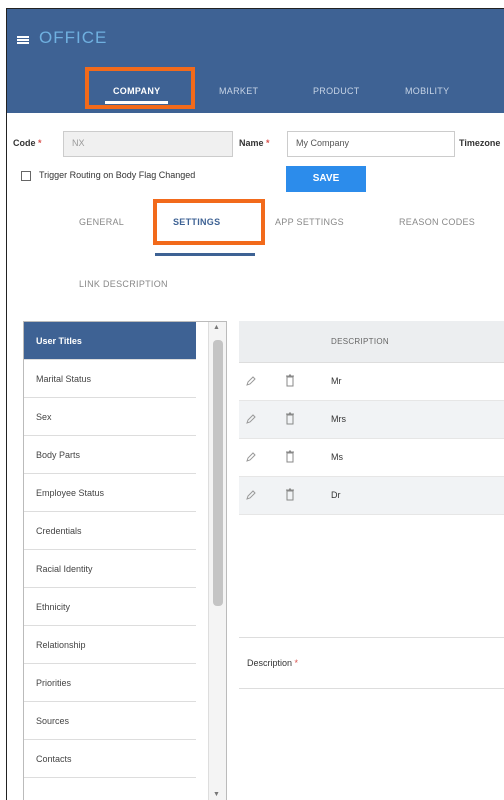 This screenshot has width=504, height=800. What do you see at coordinates (216, 794) in the screenshot?
I see `scroll-down-icon: ▼` at bounding box center [216, 794].